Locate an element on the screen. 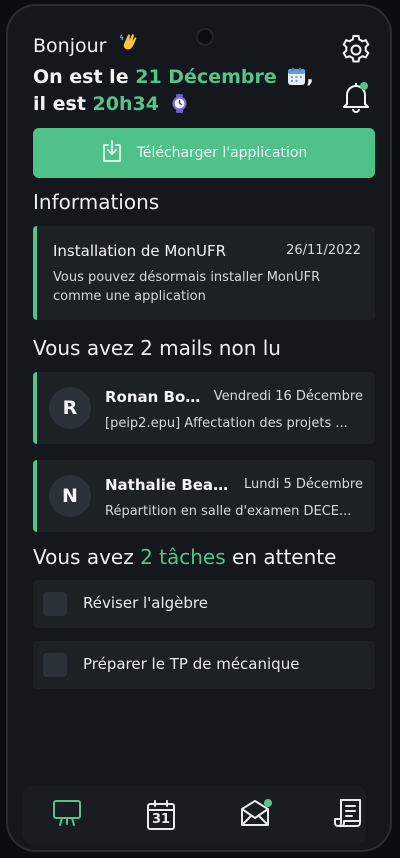  calendar-day: 31 is located at coordinates (161, 819).